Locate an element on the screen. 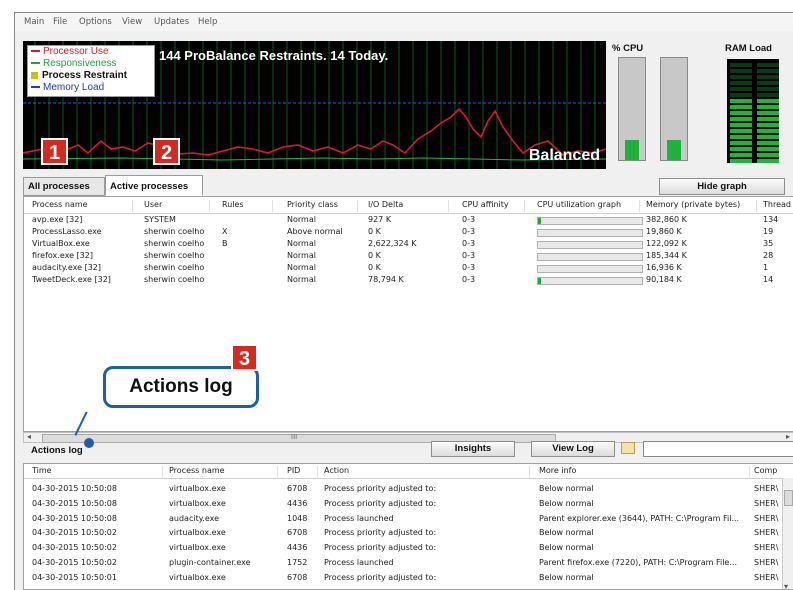 The height and width of the screenshot is (590, 793). view-log-button: View Log is located at coordinates (573, 449).